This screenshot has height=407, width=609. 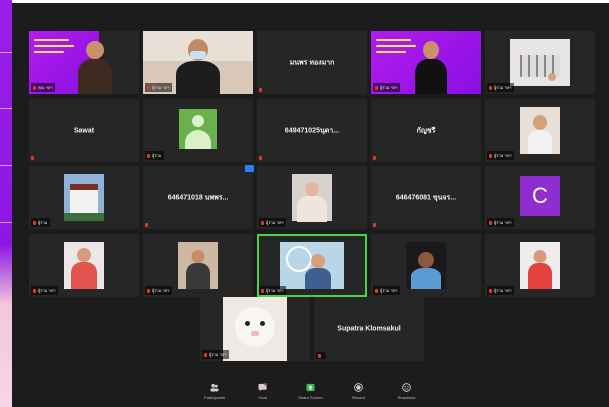 What do you see at coordinates (310, 397) in the screenshot?
I see `toolbar-label: Share Screen` at bounding box center [310, 397].